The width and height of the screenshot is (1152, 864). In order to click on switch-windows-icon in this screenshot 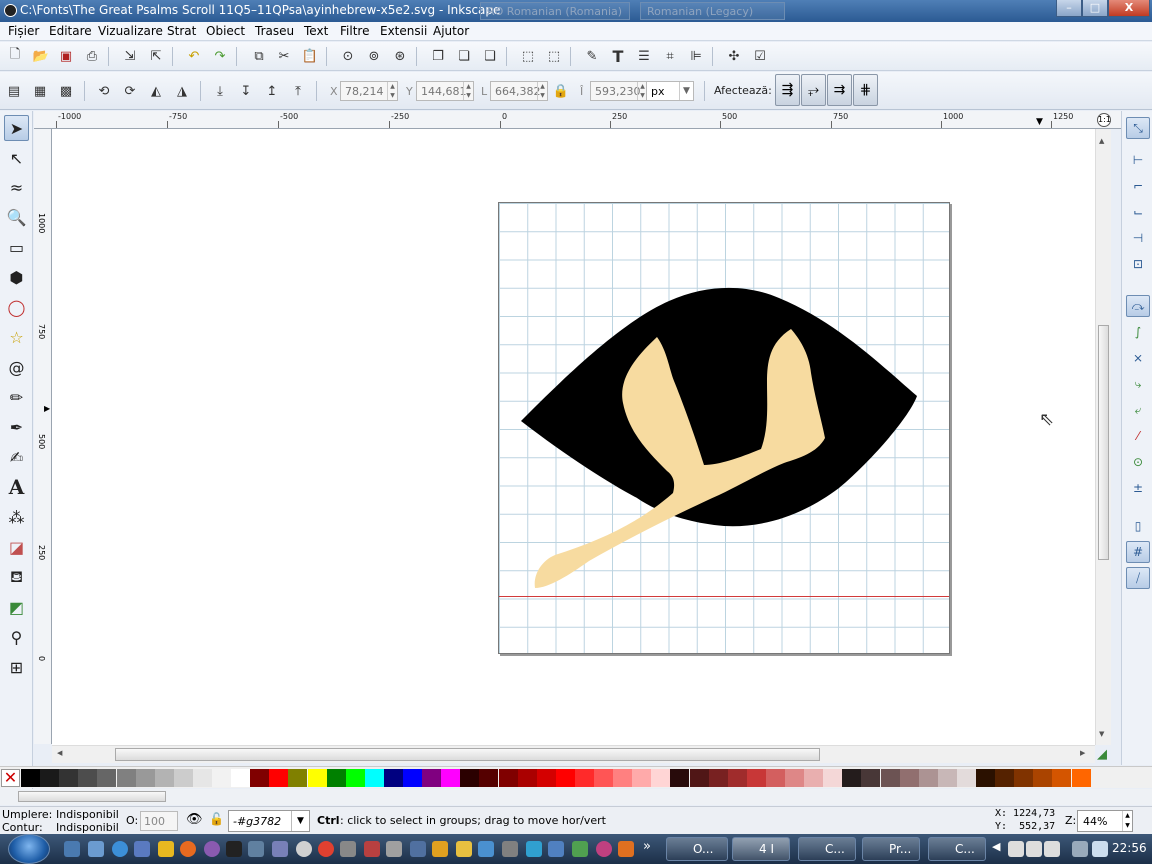, I will do `click(96, 849)`.